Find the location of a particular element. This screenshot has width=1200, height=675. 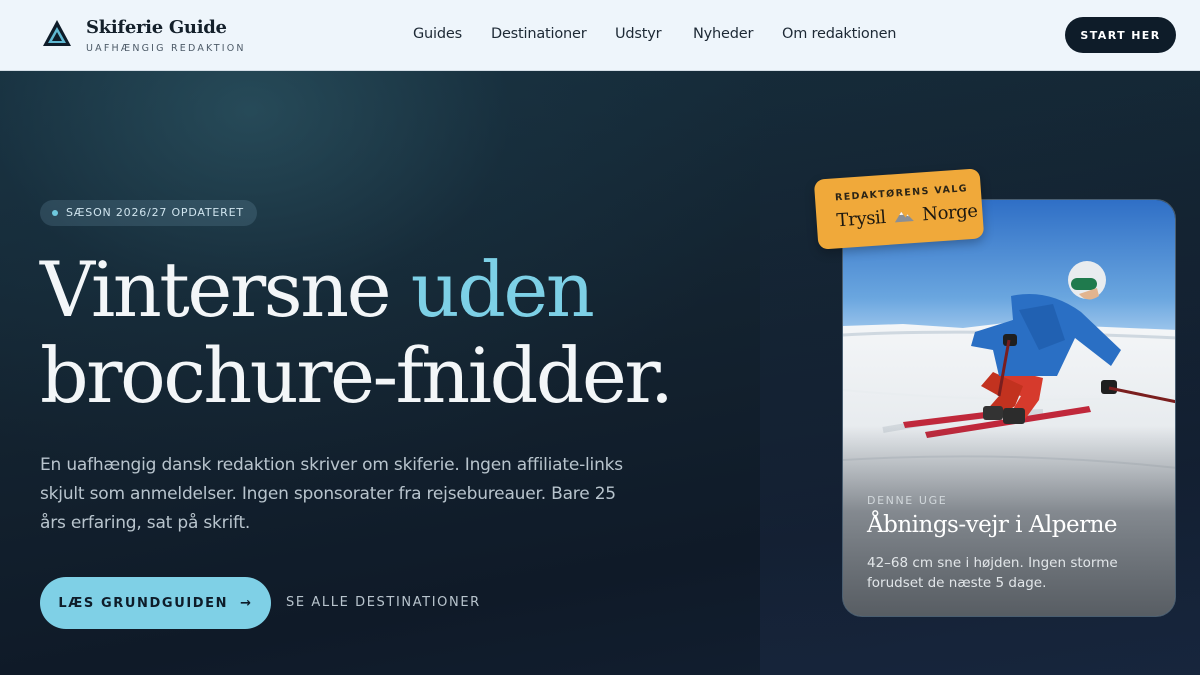

editors-choice-sticker: REDAKTØRENS VALG Trysil Norge is located at coordinates (899, 209).